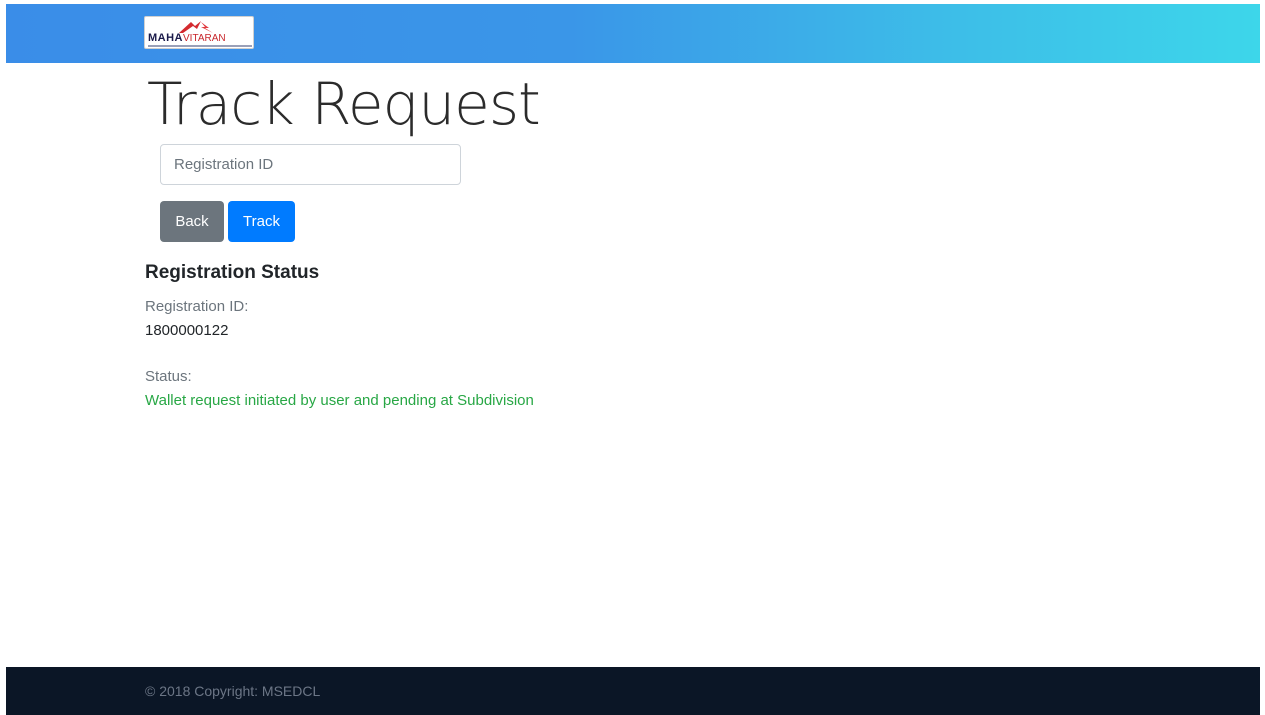 The height and width of the screenshot is (715, 1265). I want to click on mahavitaran-logo: MAHAVITARAN, so click(199, 32).